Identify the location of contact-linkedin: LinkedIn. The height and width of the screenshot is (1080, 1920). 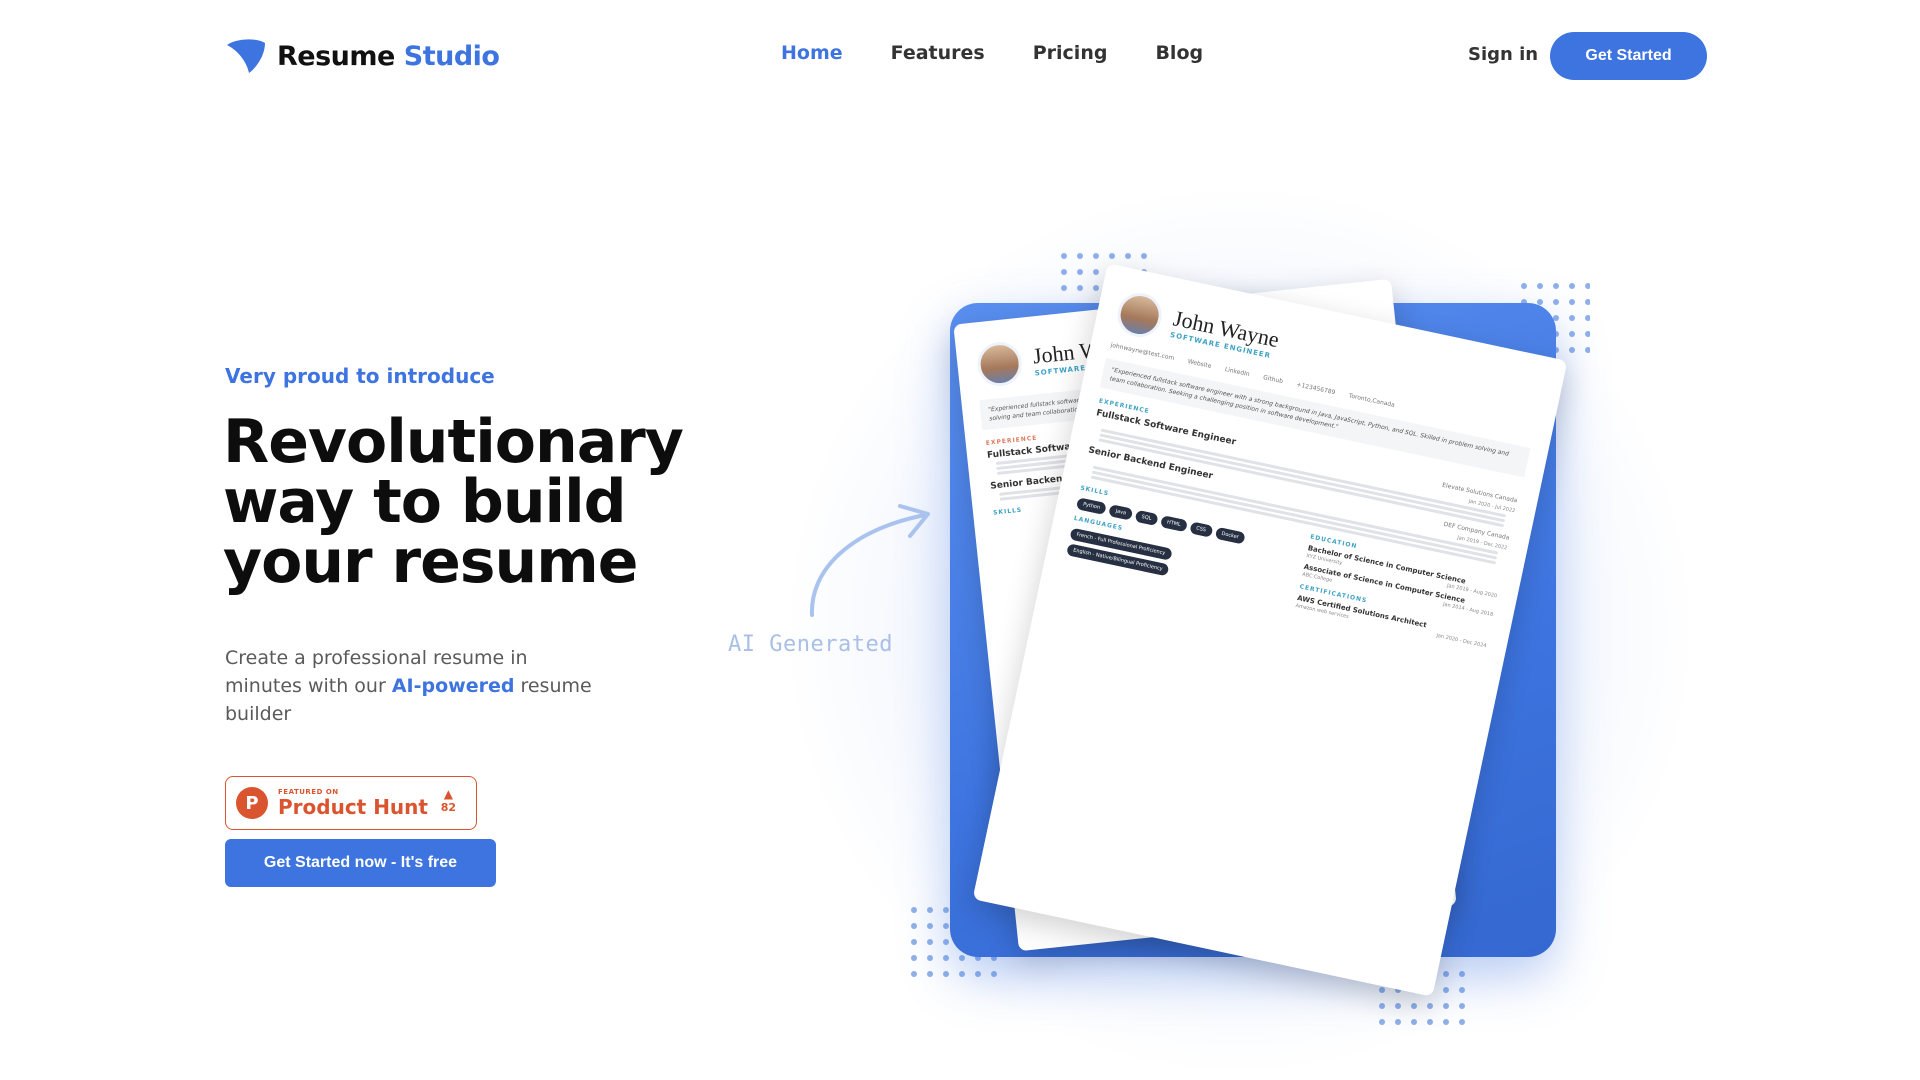
(1237, 372).